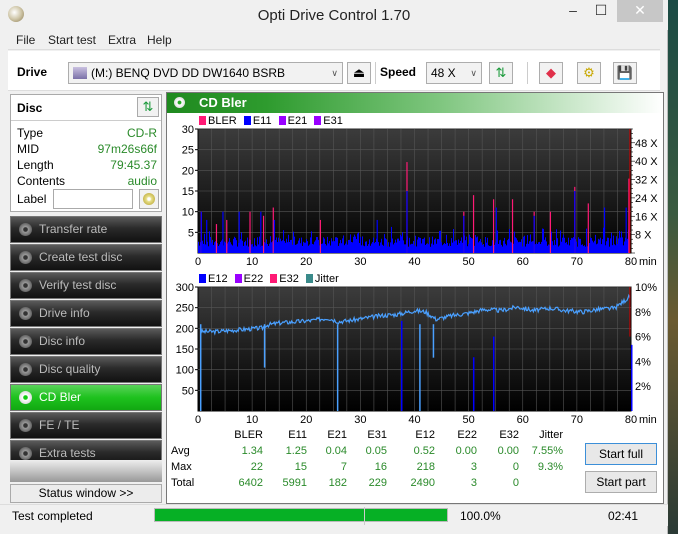 The image size is (678, 534). What do you see at coordinates (148, 107) in the screenshot?
I see `disc-refresh-button: ⇅` at bounding box center [148, 107].